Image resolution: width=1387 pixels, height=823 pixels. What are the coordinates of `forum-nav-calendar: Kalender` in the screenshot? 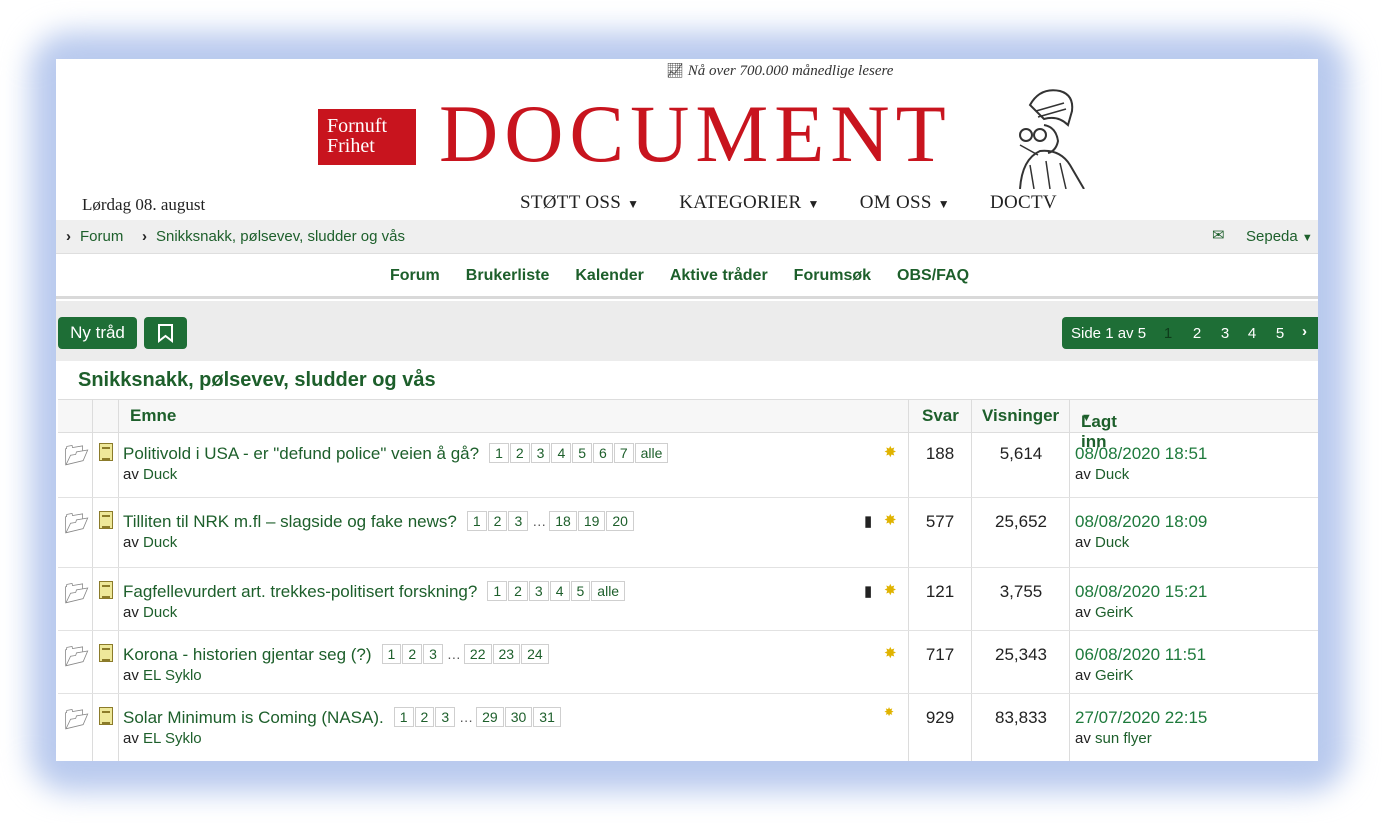 It's located at (609, 276).